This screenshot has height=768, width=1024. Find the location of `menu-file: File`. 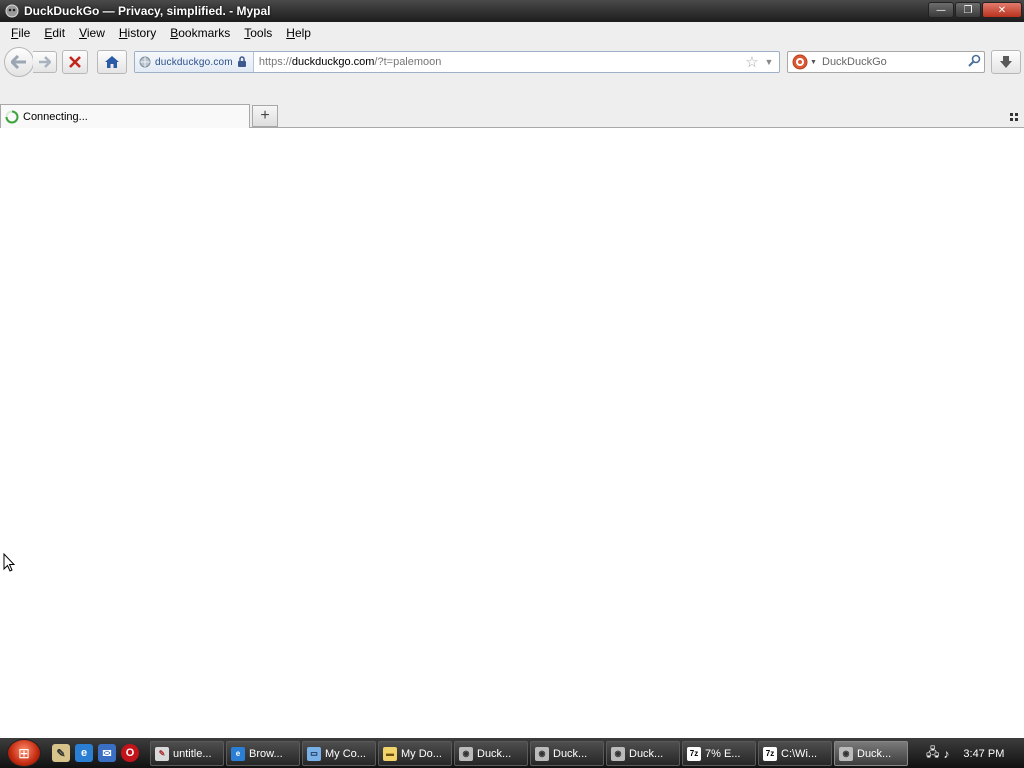

menu-file: File is located at coordinates (20, 33).